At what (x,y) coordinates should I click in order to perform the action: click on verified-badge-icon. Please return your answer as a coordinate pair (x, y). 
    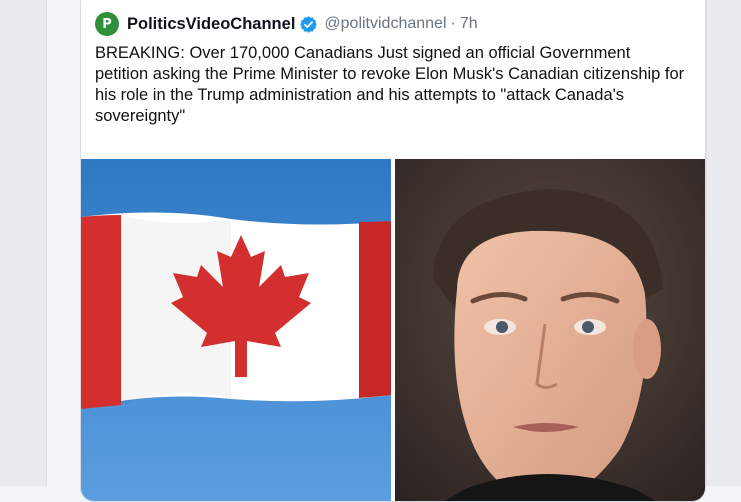
    Looking at the image, I should click on (309, 24).